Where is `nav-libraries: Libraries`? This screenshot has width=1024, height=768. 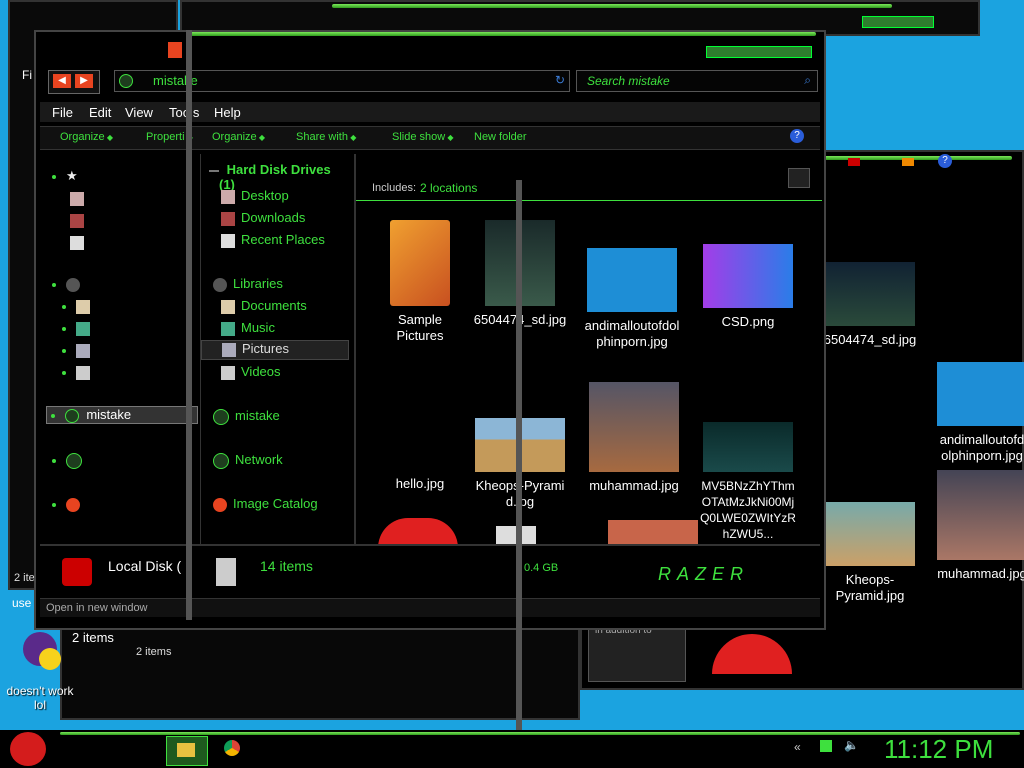 nav-libraries: Libraries is located at coordinates (248, 284).